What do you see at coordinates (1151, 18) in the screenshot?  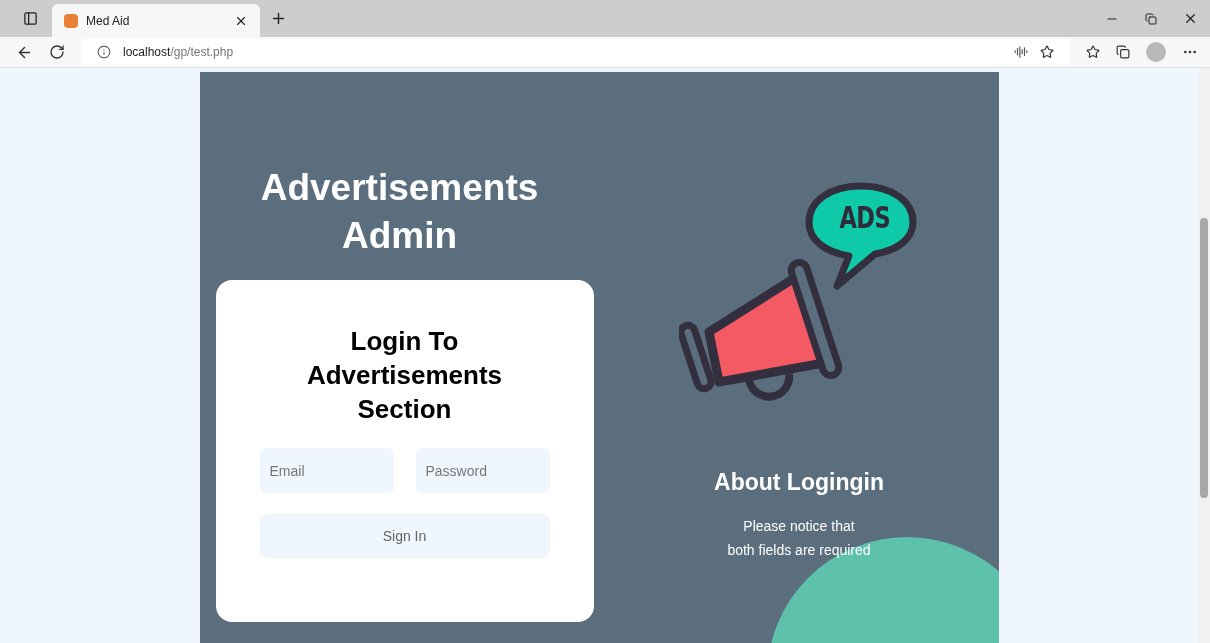 I see `restore-icon` at bounding box center [1151, 18].